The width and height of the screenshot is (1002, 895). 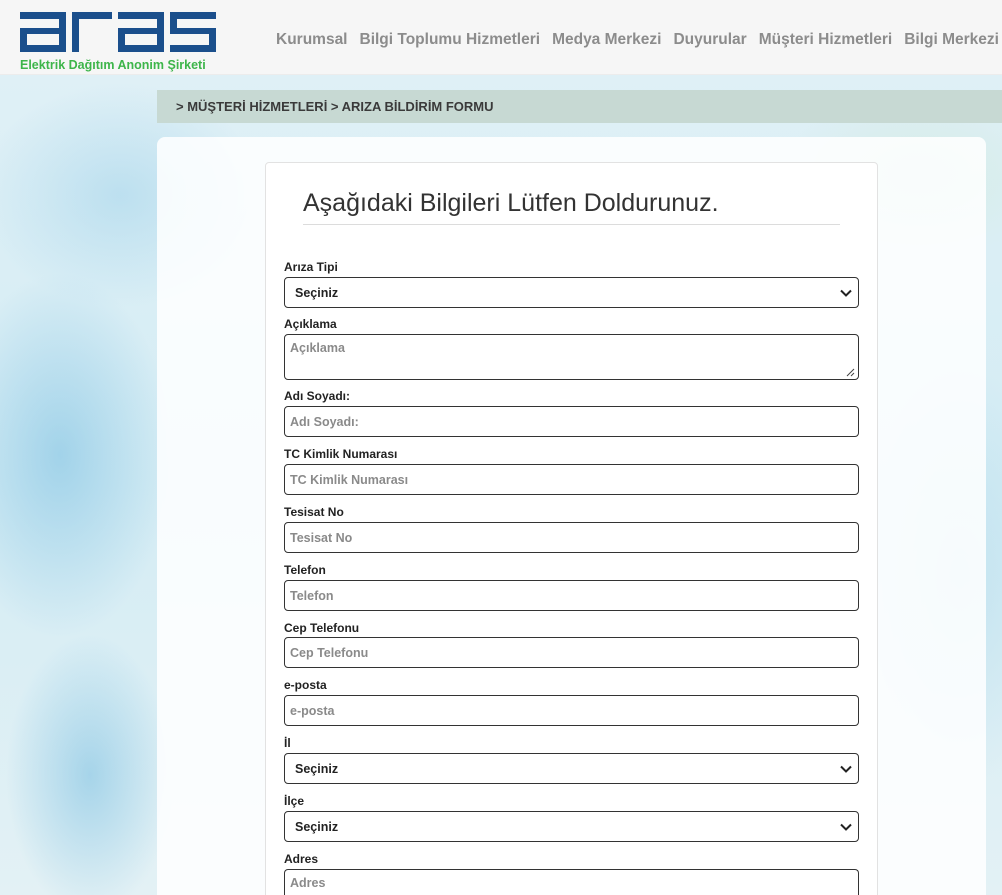 I want to click on cep-telefonu-label: Cep Telefonu, so click(x=322, y=628).